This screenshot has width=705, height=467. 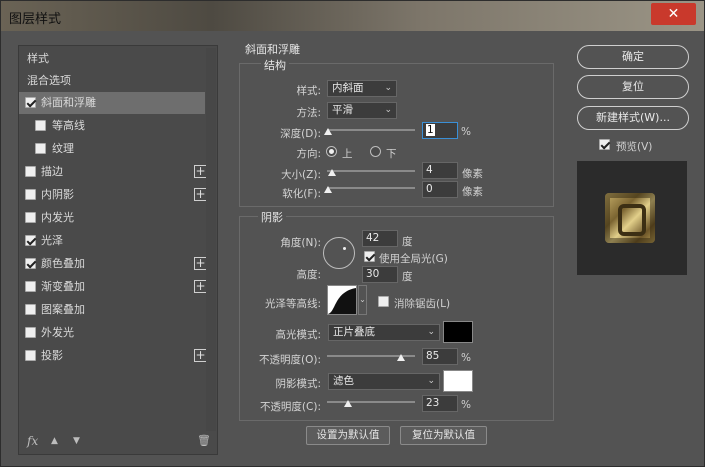 What do you see at coordinates (113, 356) in the screenshot?
I see `style-item-drop-shadow: 投影 +` at bounding box center [113, 356].